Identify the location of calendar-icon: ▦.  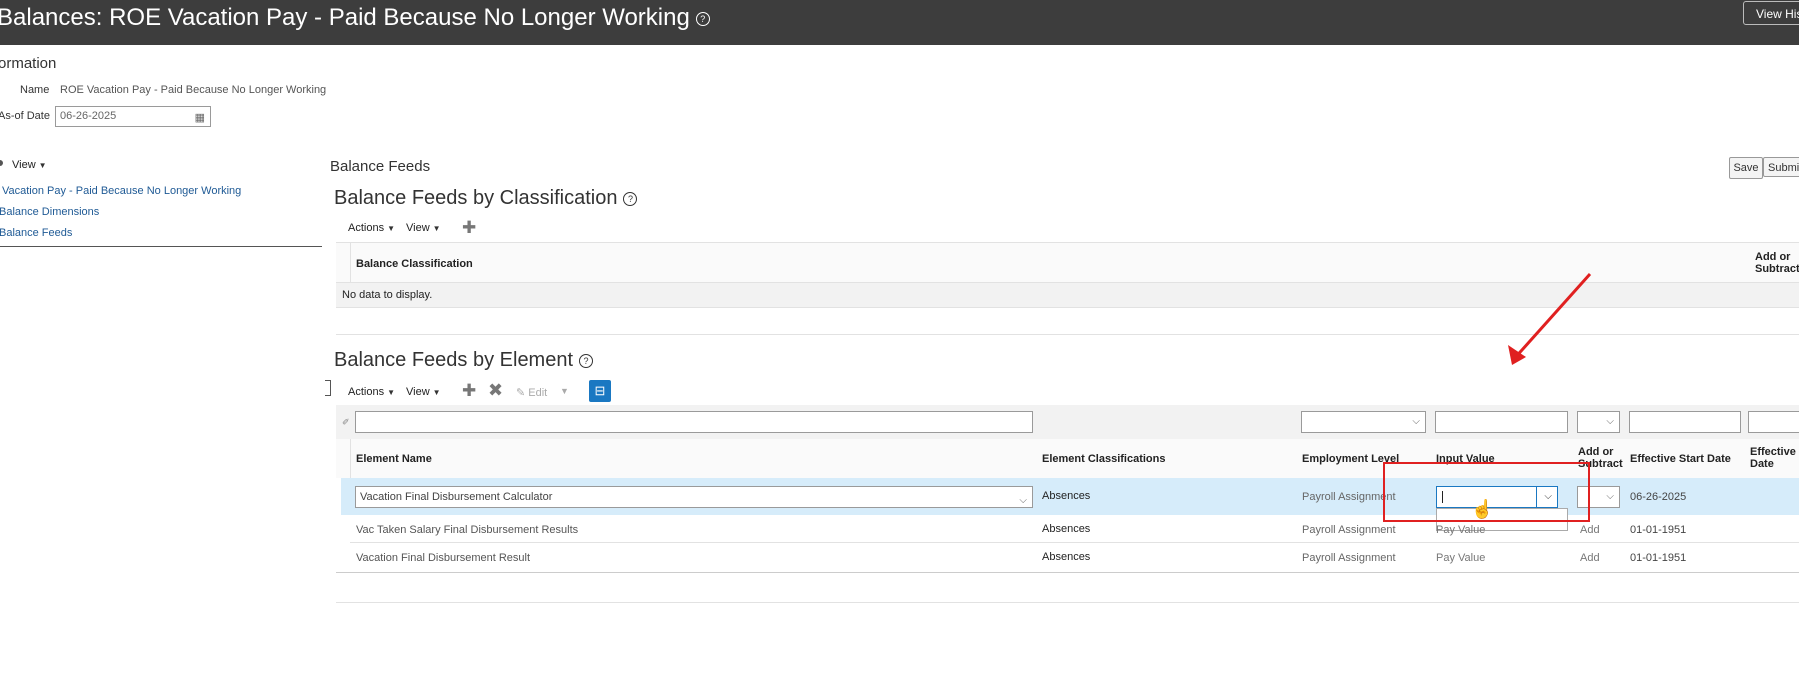
(200, 118).